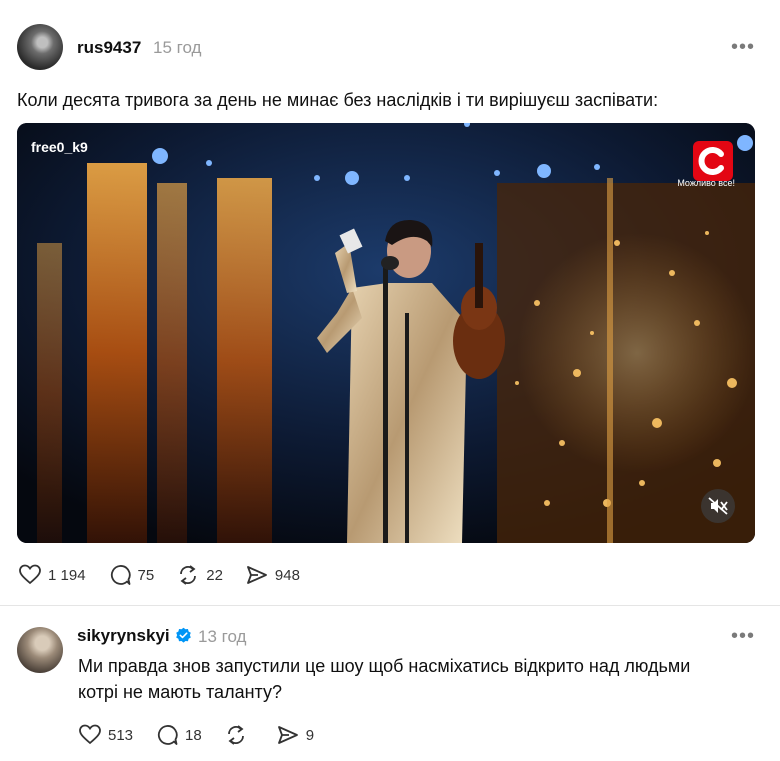  What do you see at coordinates (310, 735) in the screenshot?
I see `reply-share-count: 9` at bounding box center [310, 735].